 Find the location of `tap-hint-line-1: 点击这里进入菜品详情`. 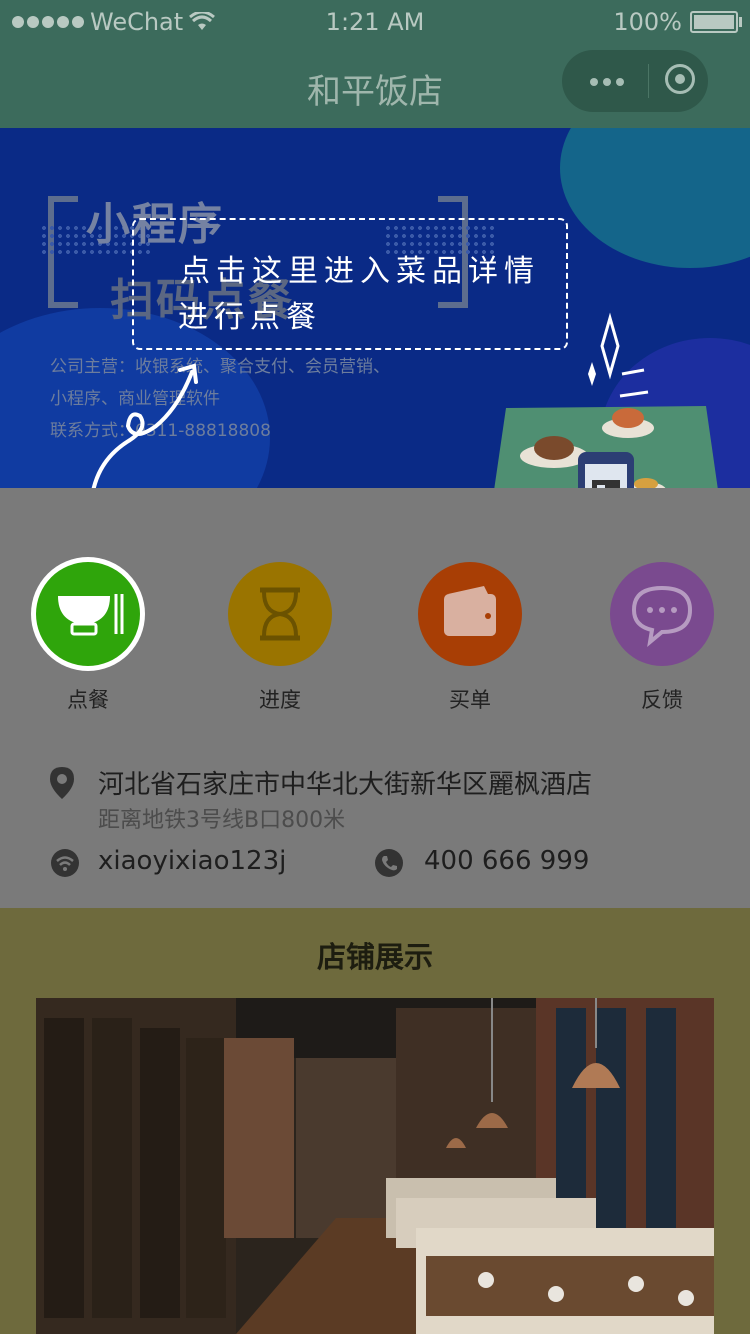

tap-hint-line-1: 点击这里进入菜品详情 is located at coordinates (360, 271).